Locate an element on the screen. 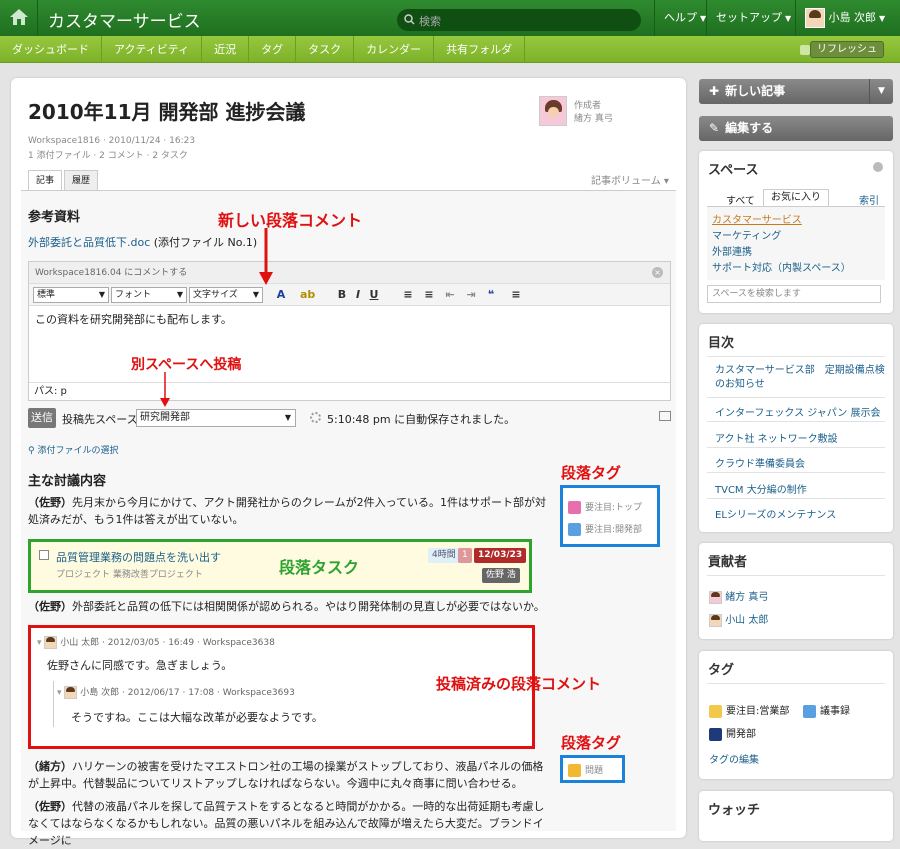 The height and width of the screenshot is (849, 900). bold-icon: B is located at coordinates (342, 295).